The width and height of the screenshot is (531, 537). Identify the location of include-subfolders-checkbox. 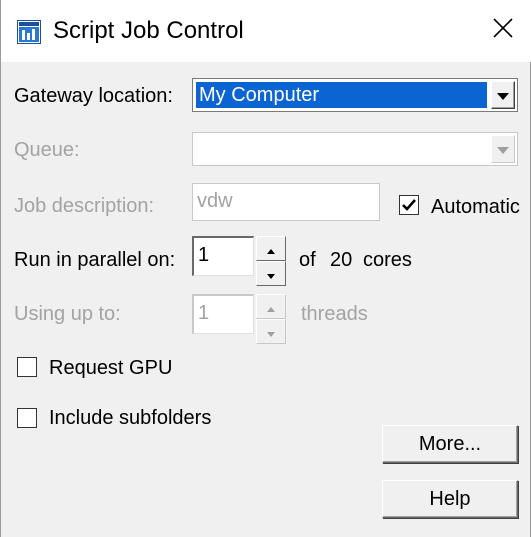
(27, 418).